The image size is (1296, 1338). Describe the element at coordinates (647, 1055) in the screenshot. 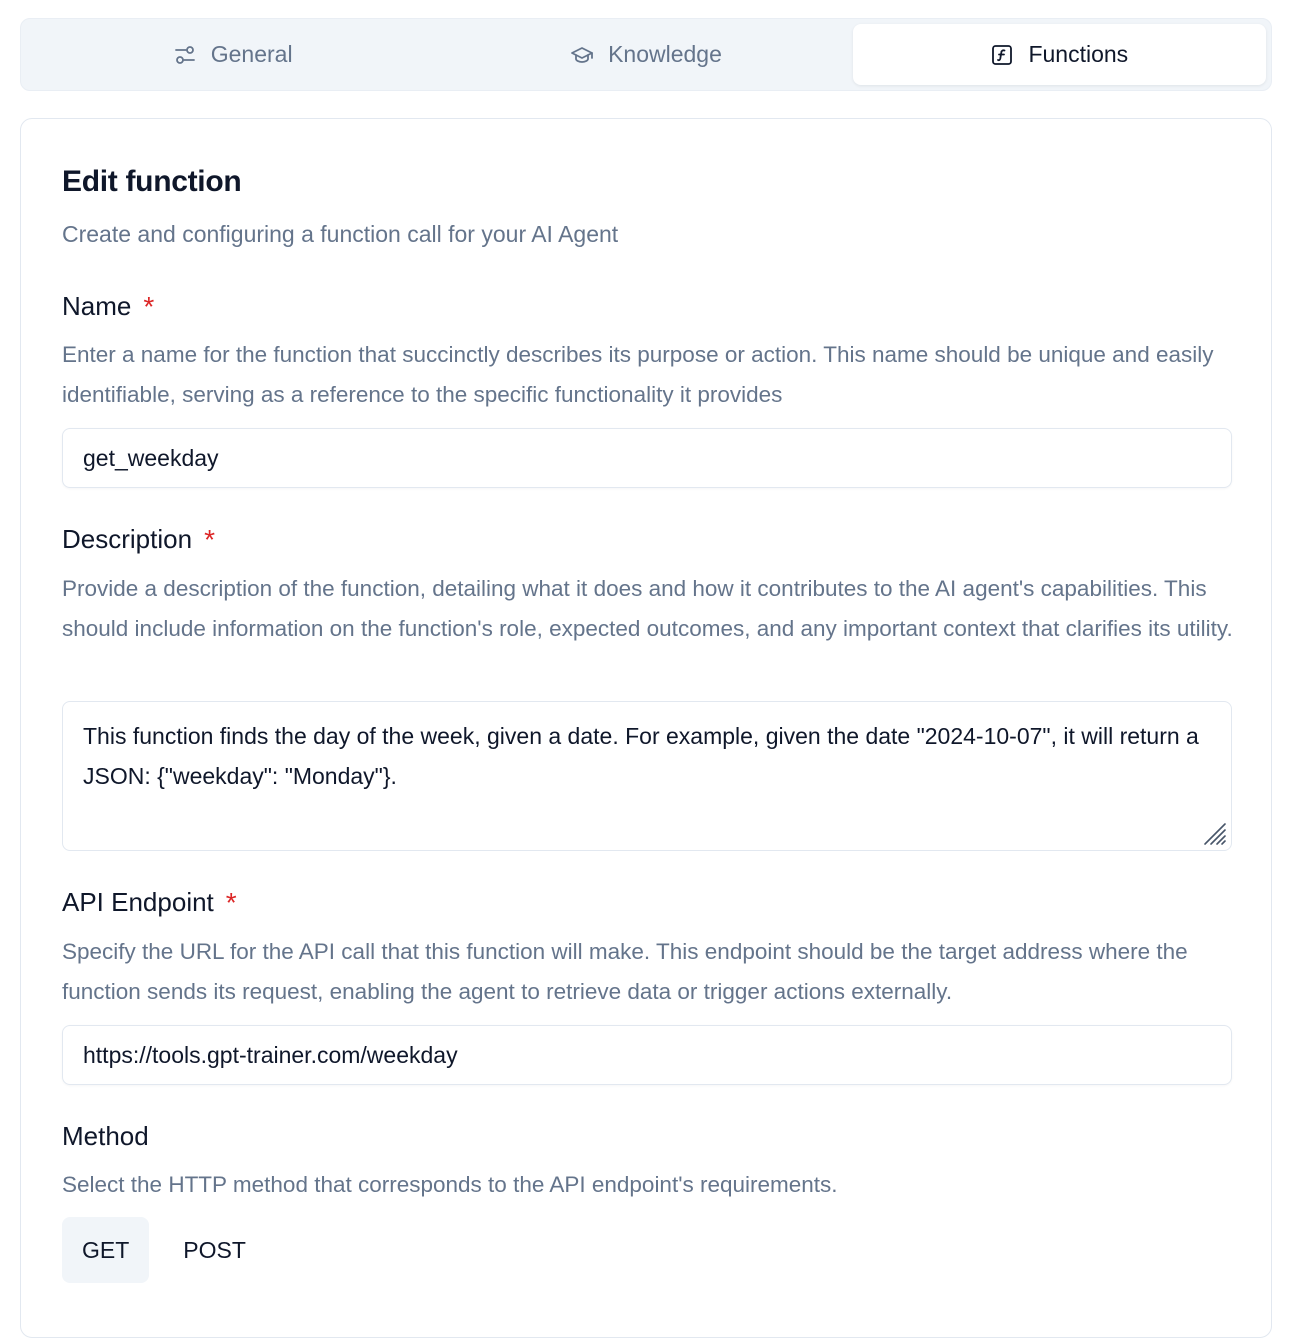

I see `endpoint-input: https://tools.gpt-trainer.com/weekday` at that location.